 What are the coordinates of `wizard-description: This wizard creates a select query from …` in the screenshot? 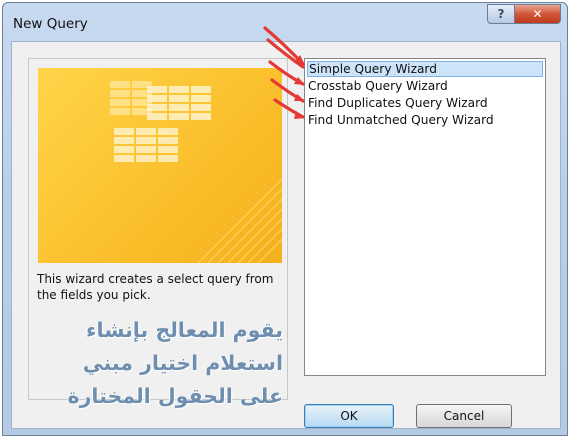 It's located at (155, 287).